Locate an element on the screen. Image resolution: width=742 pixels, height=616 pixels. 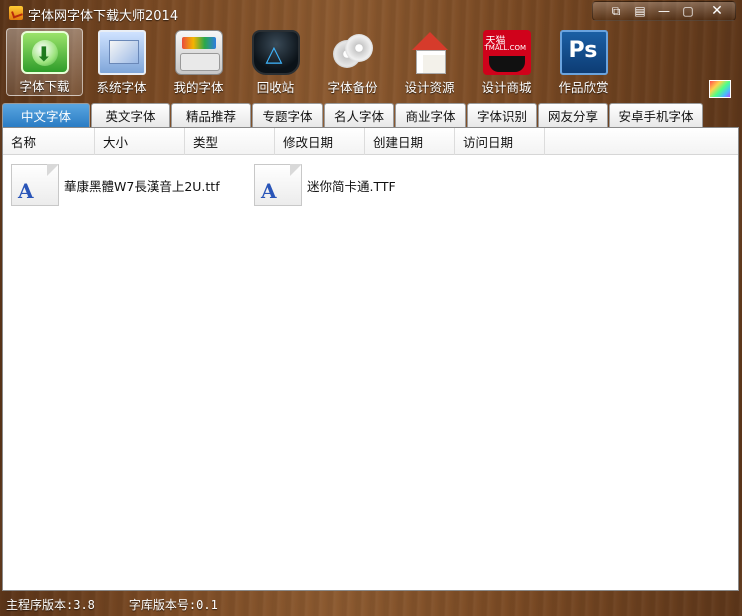
main-toolbar: 字体下载 系统字体 我的字体 回收站 字体备份 设计资源 设计商城 作品欣赏 is located at coordinates (314, 63).